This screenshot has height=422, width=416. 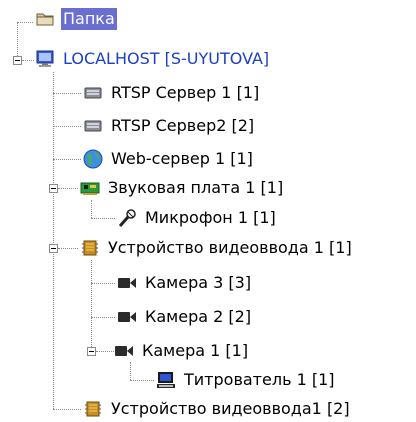 What do you see at coordinates (166, 58) in the screenshot?
I see `tree-item-label: LOCALHOST [S-UYUTOVA]` at bounding box center [166, 58].